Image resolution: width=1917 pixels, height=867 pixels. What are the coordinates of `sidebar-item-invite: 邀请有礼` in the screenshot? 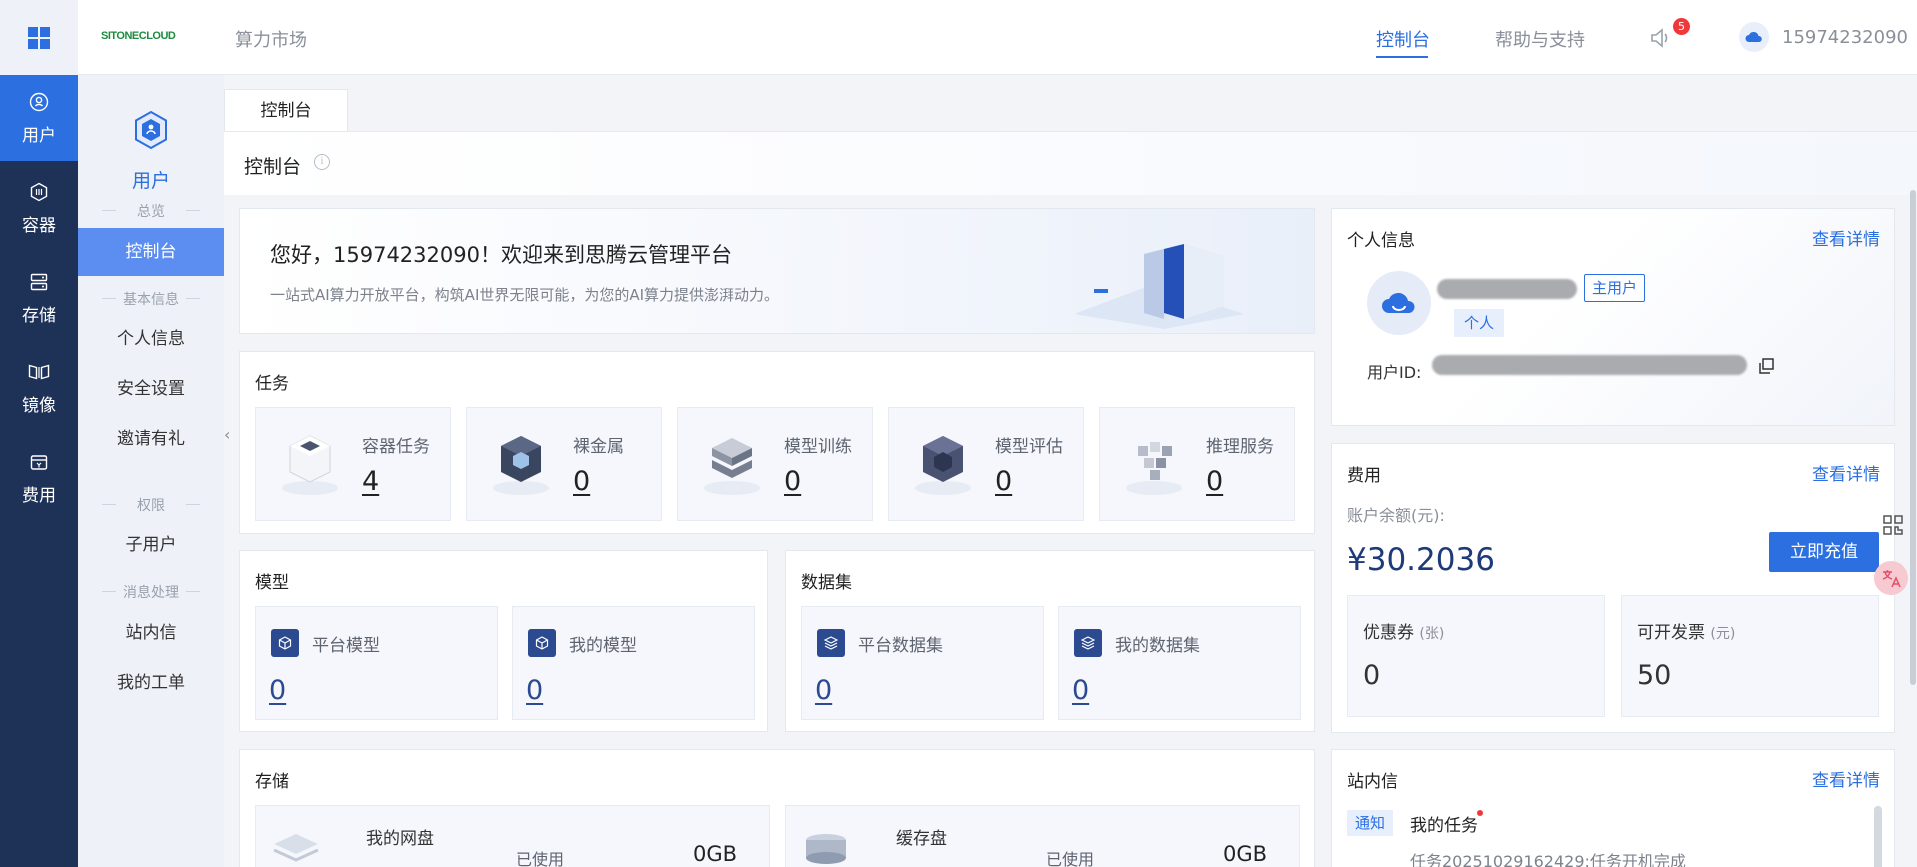 It's located at (151, 439).